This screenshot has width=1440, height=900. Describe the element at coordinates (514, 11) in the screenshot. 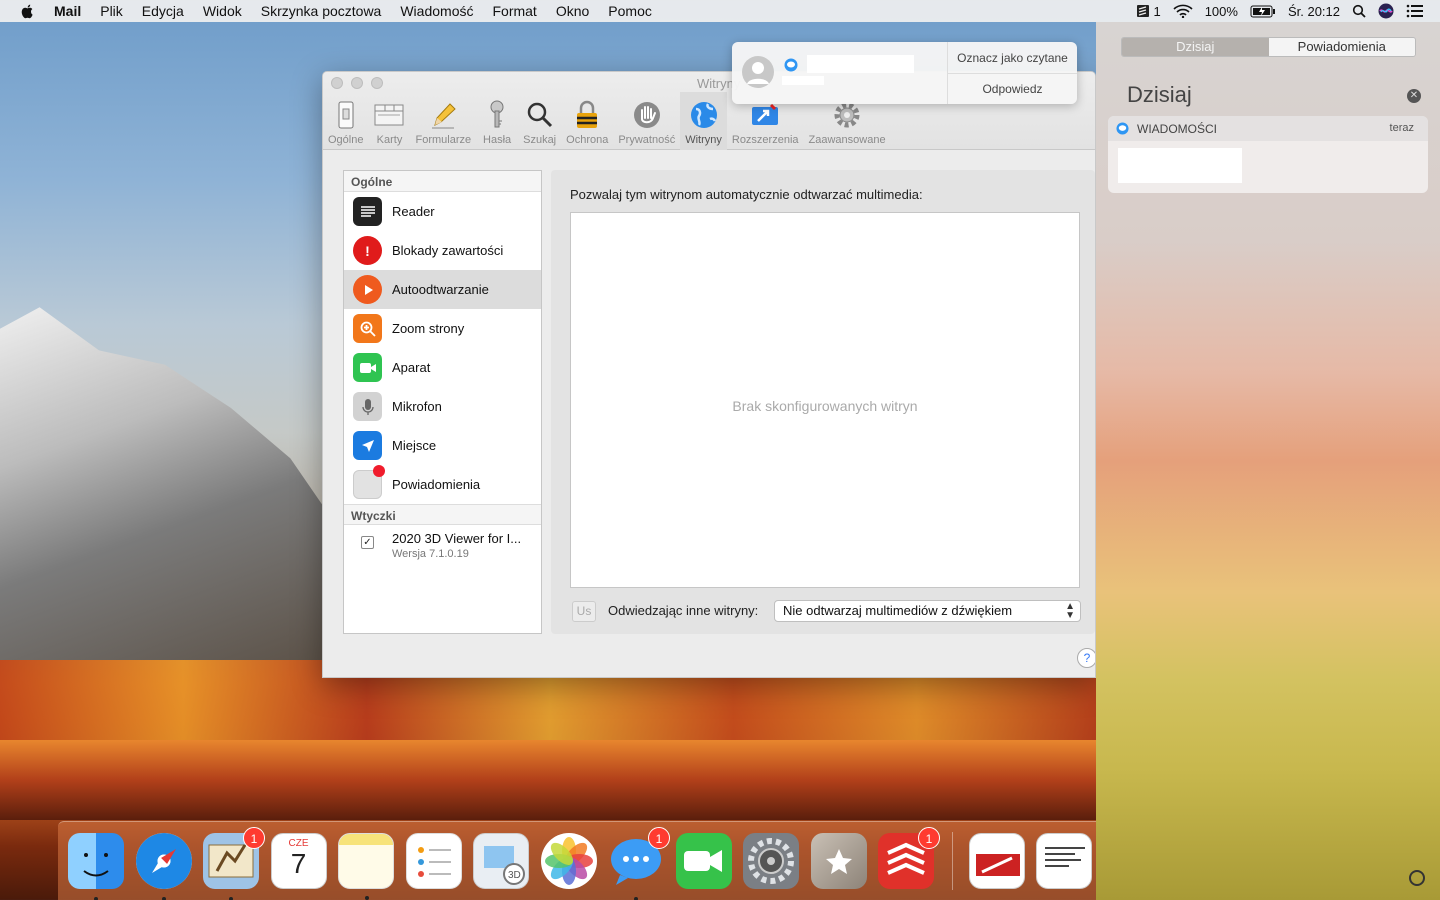

I see `menu-format: Format` at that location.